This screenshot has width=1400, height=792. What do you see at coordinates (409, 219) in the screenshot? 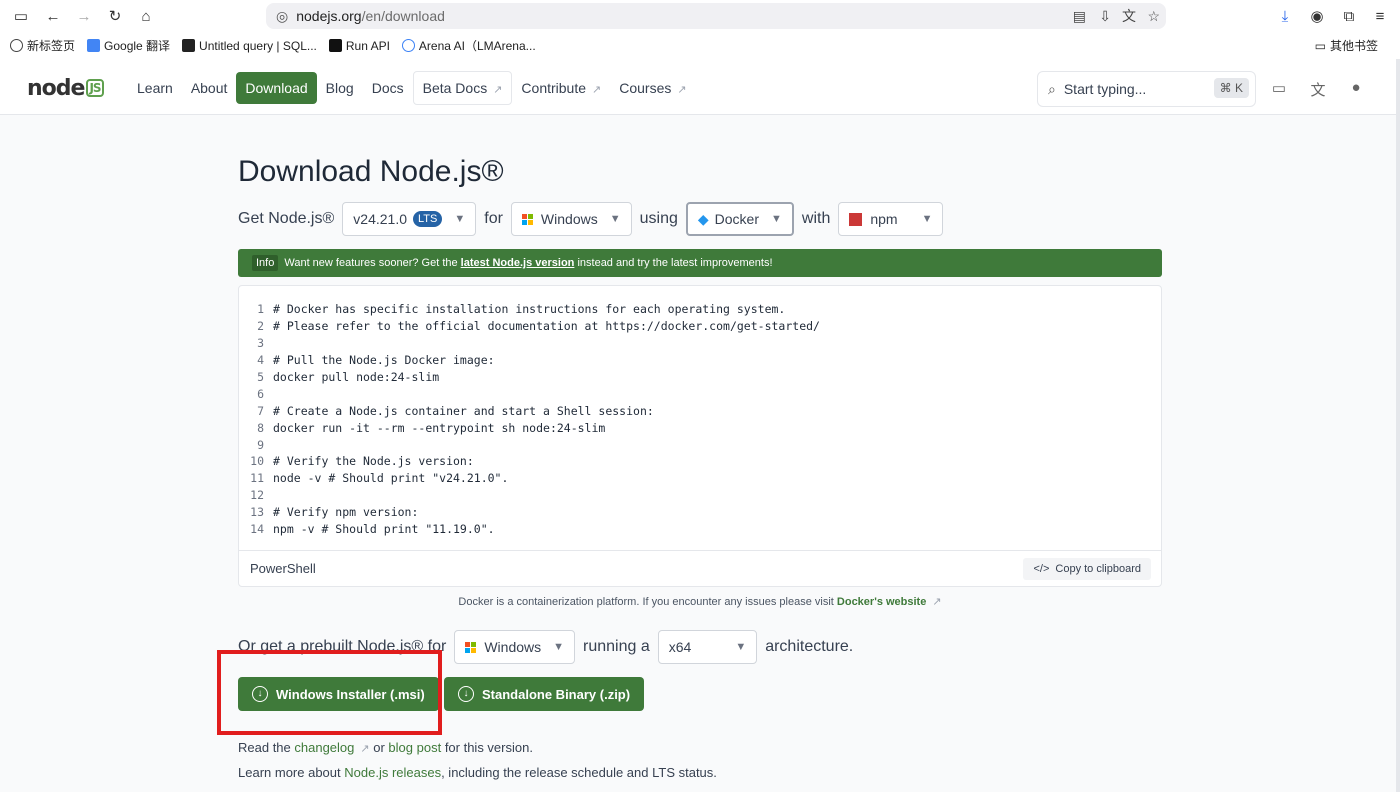
I see `version-select: v24.21.0 LTS ▼` at bounding box center [409, 219].